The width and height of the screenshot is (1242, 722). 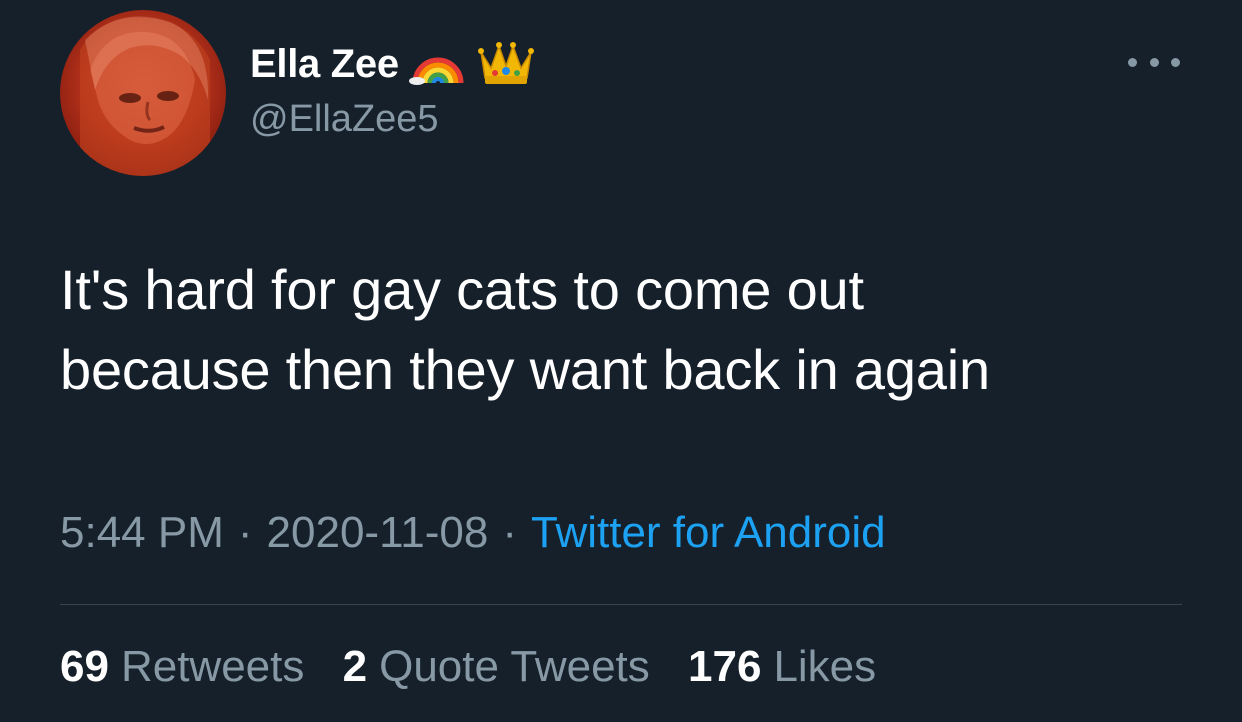 I want to click on display-name: Ella Zee, so click(x=324, y=64).